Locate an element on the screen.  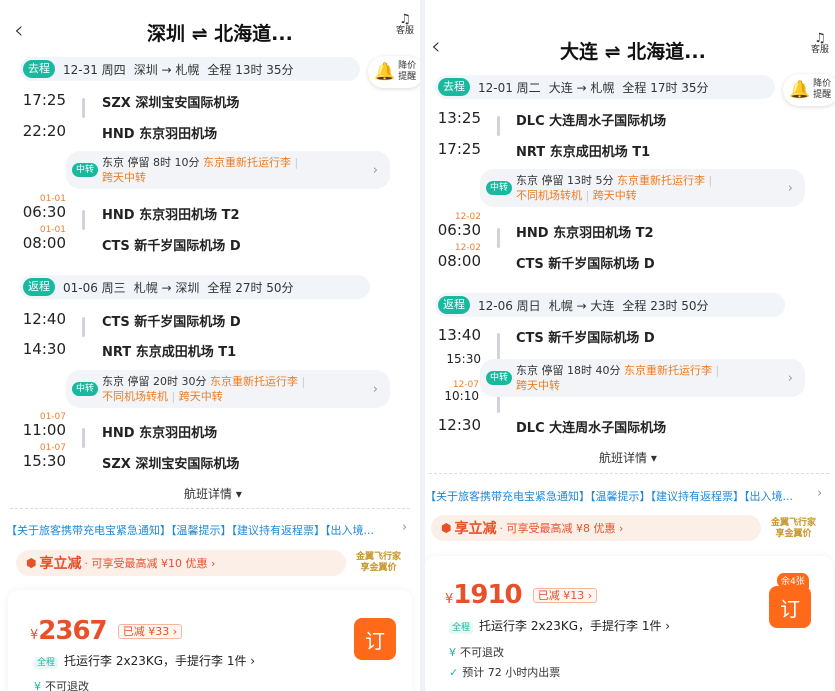
transfer-stay: 停留 18时 40分 is located at coordinates (581, 370).